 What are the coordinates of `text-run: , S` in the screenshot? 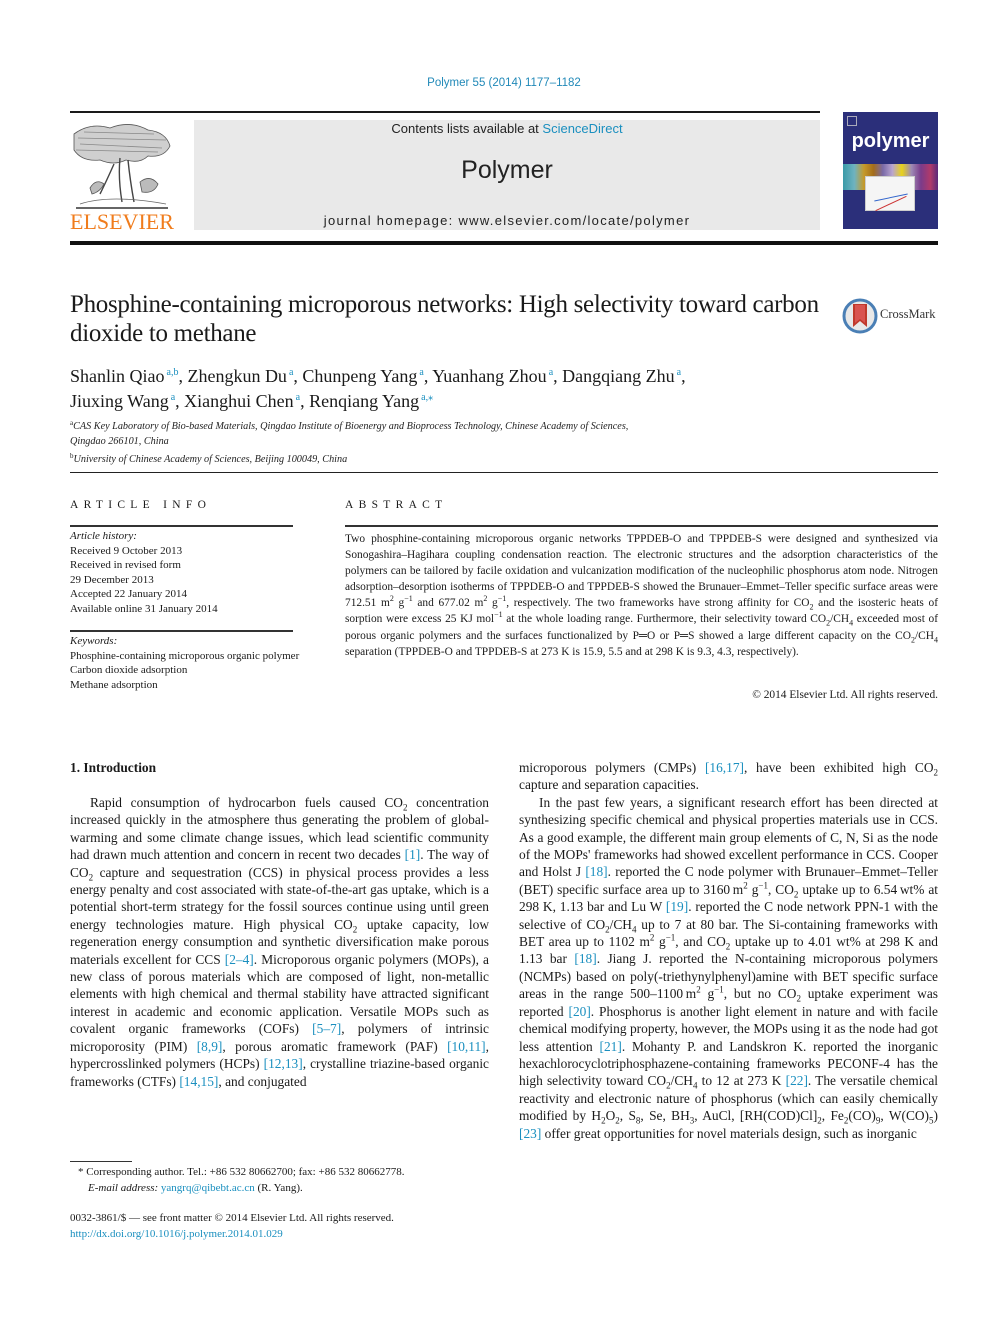 It's located at (627, 1116).